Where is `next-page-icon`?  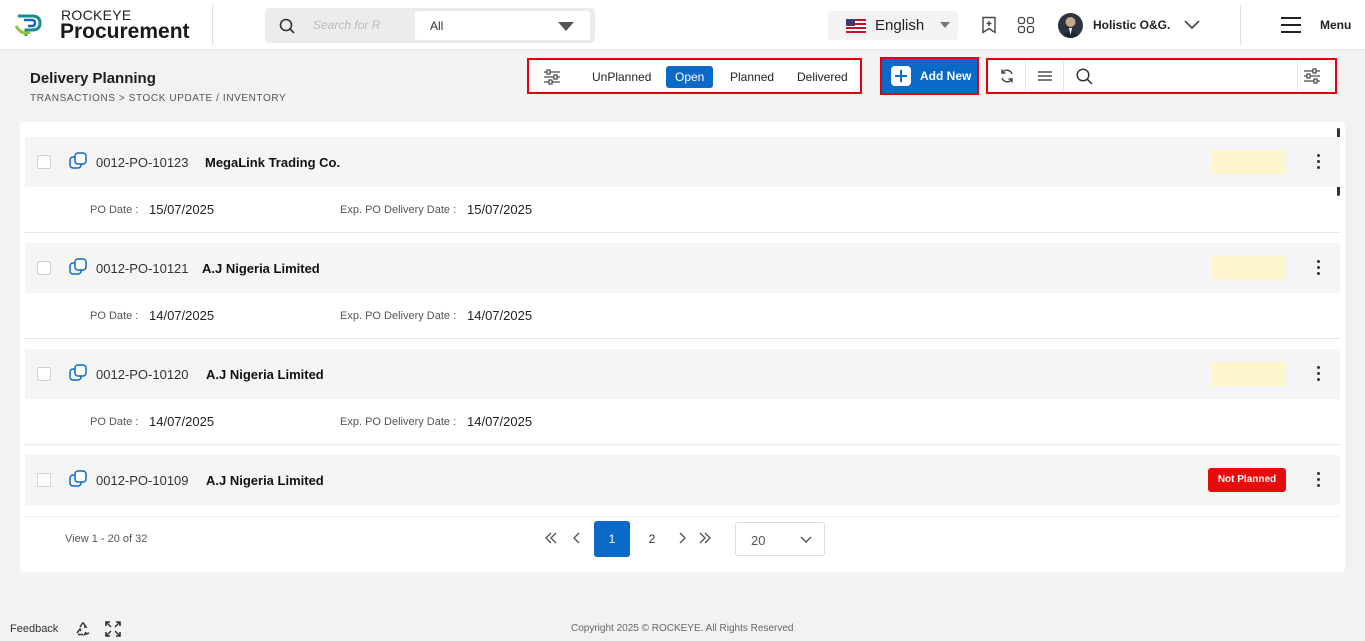 next-page-icon is located at coordinates (682, 538).